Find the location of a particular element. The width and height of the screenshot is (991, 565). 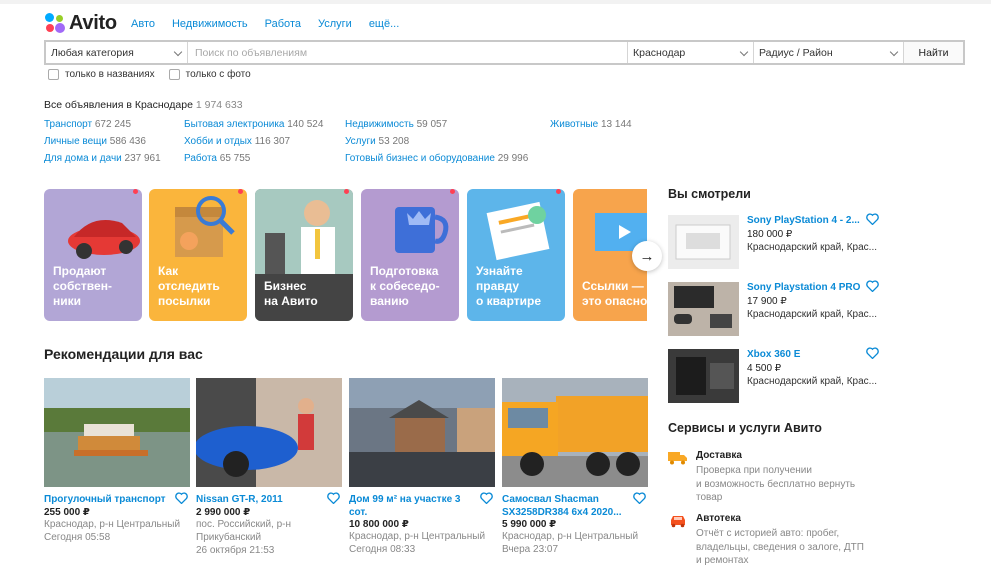

banners-next-button: → is located at coordinates (647, 256).